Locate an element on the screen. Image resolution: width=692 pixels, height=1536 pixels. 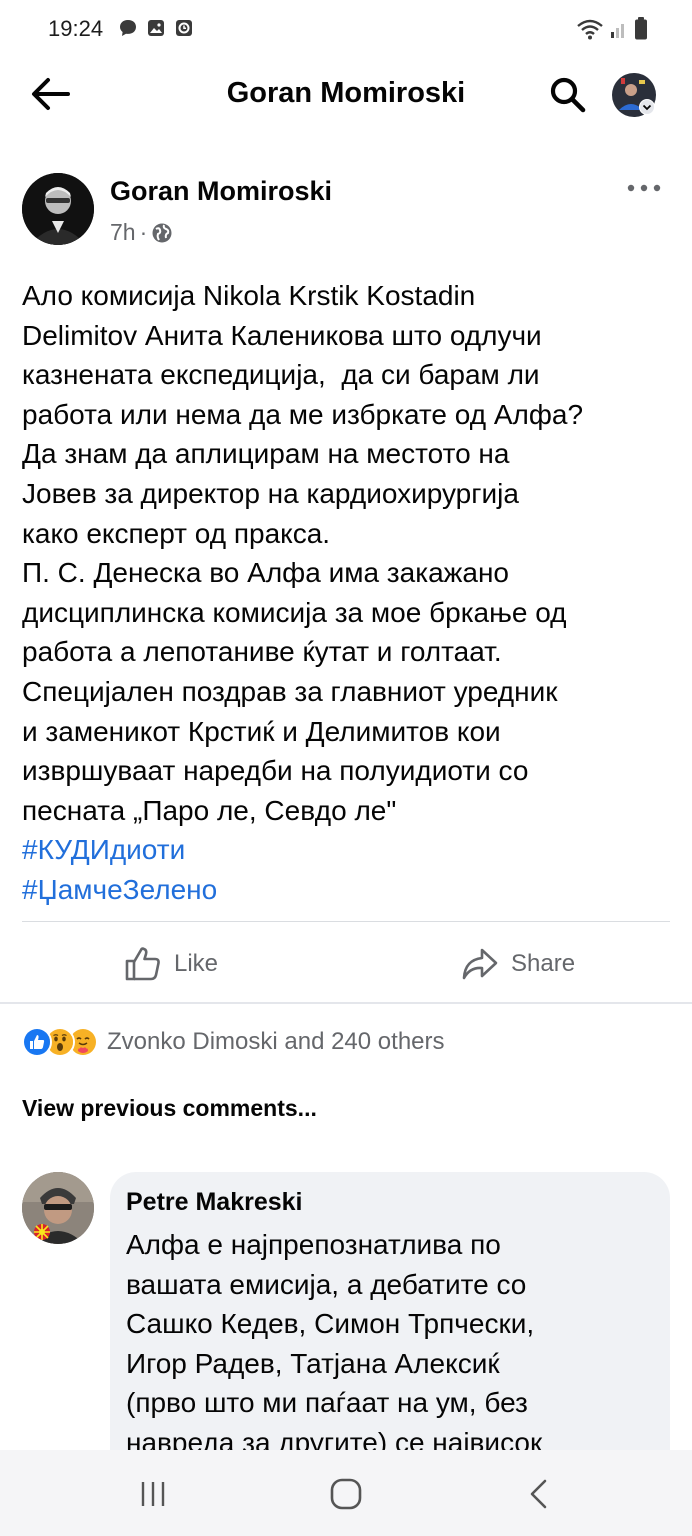
post-text-line: работа или нема да ме избркате од Алфа? is located at coordinates (303, 414).